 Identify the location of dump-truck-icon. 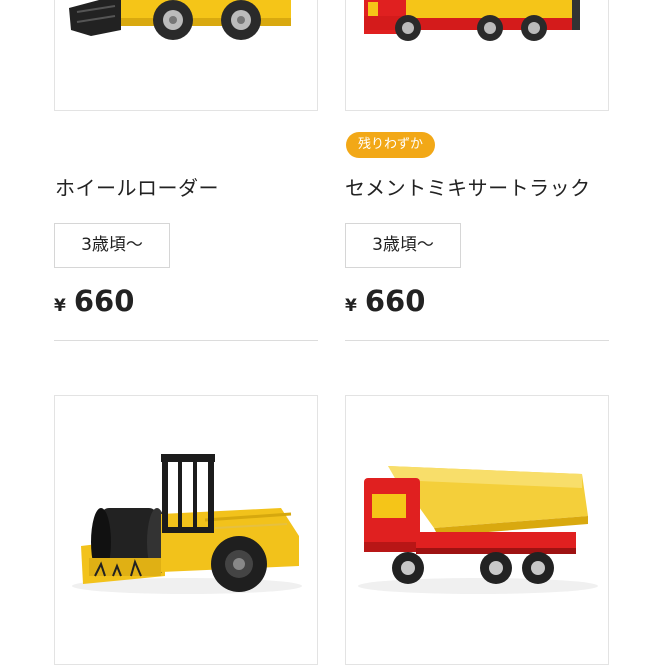
(478, 530).